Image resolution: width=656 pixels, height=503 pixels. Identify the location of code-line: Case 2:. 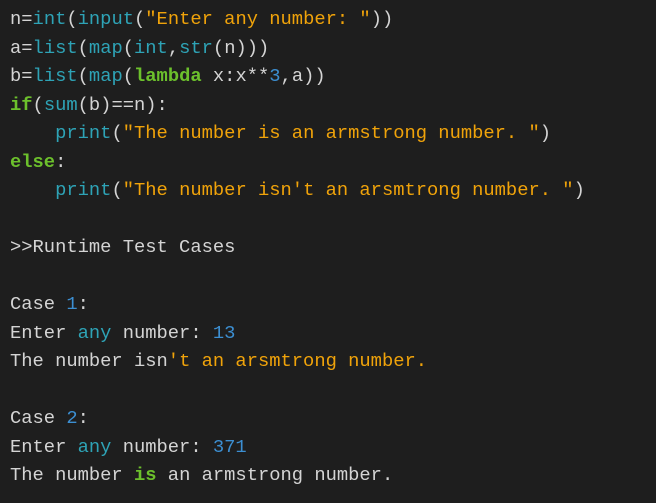
(297, 418).